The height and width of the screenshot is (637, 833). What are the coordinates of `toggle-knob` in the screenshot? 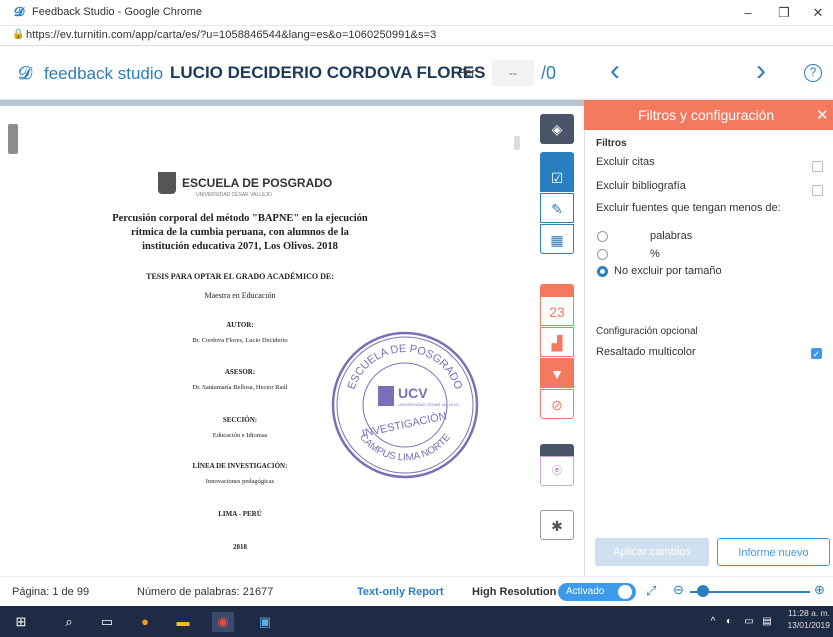 It's located at (625, 592).